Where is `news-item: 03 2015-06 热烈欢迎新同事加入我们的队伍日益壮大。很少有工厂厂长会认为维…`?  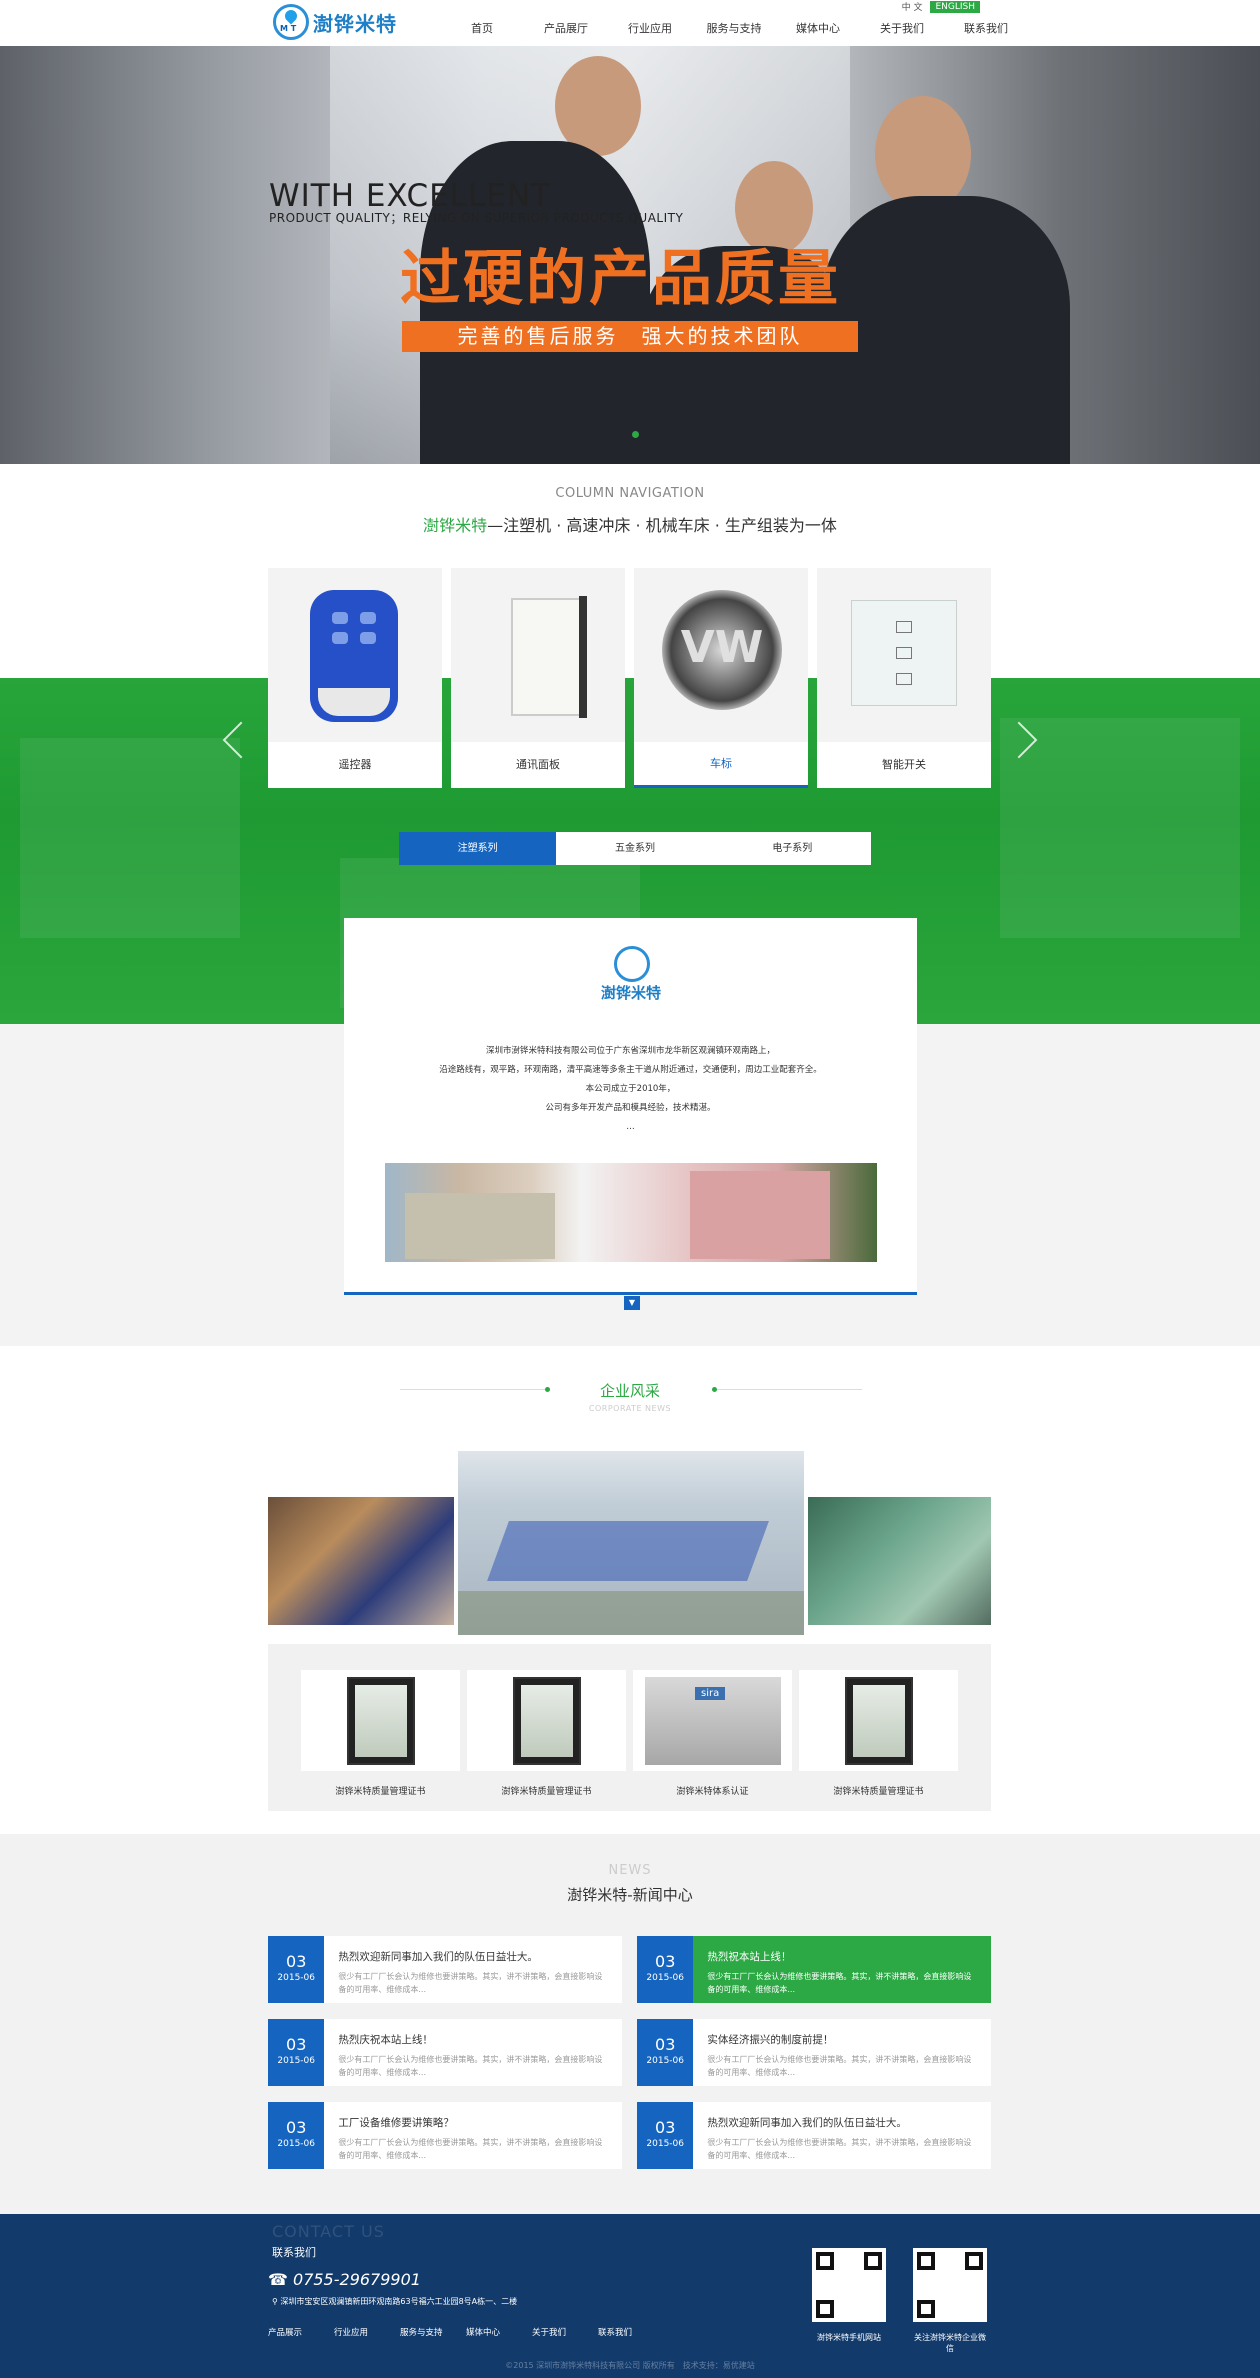
news-item: 03 2015-06 热烈欢迎新同事加入我们的队伍日益壮大。很少有工厂厂长会认为维… is located at coordinates (814, 2135).